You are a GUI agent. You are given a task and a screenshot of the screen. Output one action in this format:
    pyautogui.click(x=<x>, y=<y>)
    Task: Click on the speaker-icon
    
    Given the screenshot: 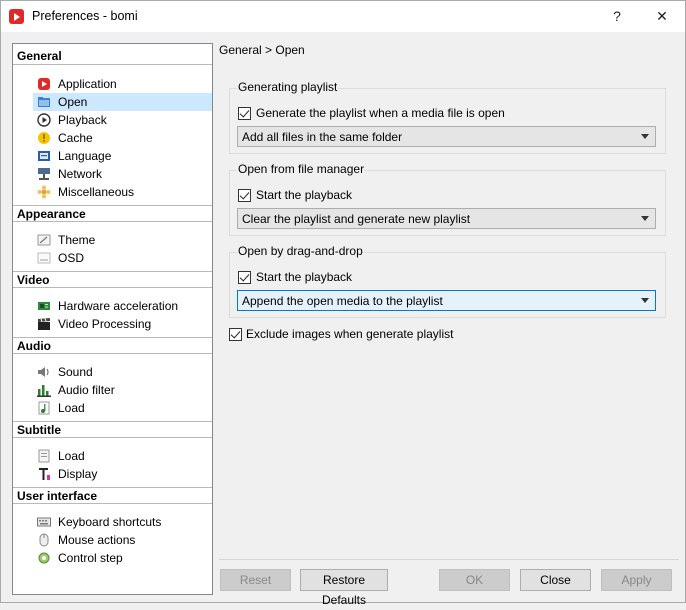 What is the action you would take?
    pyautogui.click(x=43, y=372)
    